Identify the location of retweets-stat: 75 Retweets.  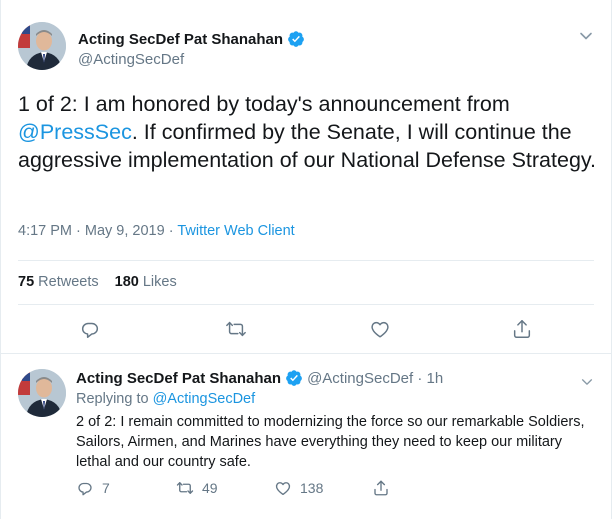
(58, 282).